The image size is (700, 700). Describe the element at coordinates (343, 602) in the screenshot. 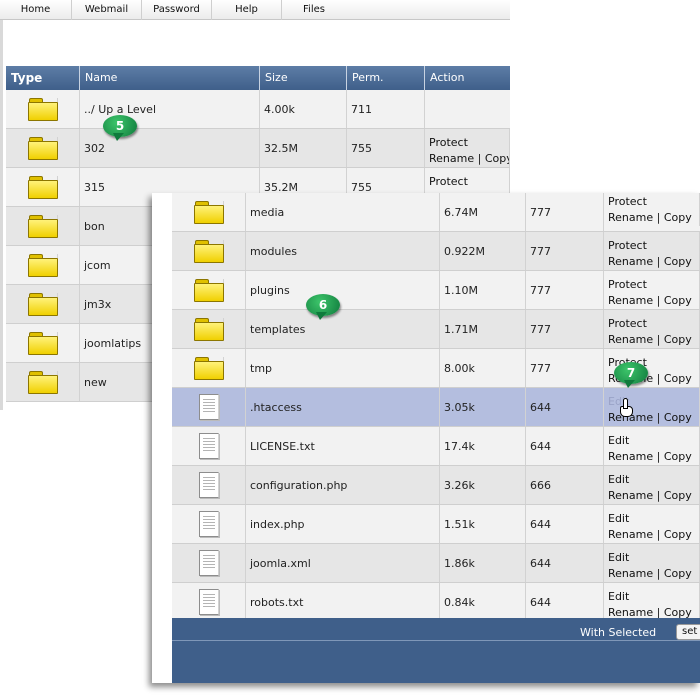

I see `name-cell: robots.txt` at that location.